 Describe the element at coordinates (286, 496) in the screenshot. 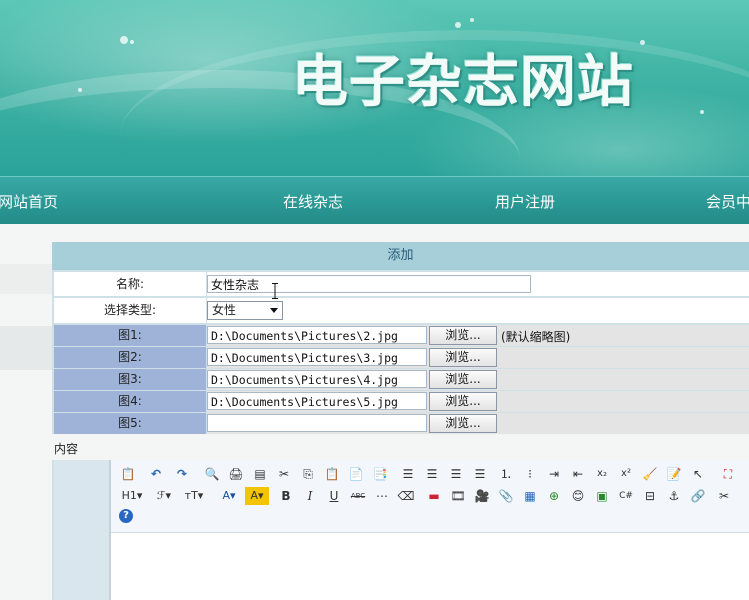

I see `bold-button: B` at that location.